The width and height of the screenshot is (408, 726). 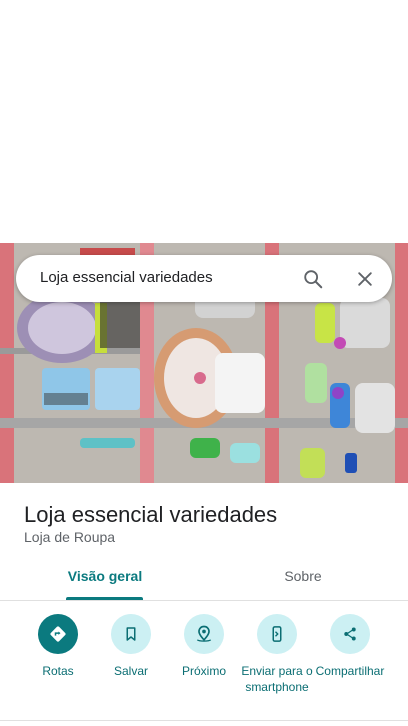 What do you see at coordinates (131, 634) in the screenshot?
I see `bookmark-icon` at bounding box center [131, 634].